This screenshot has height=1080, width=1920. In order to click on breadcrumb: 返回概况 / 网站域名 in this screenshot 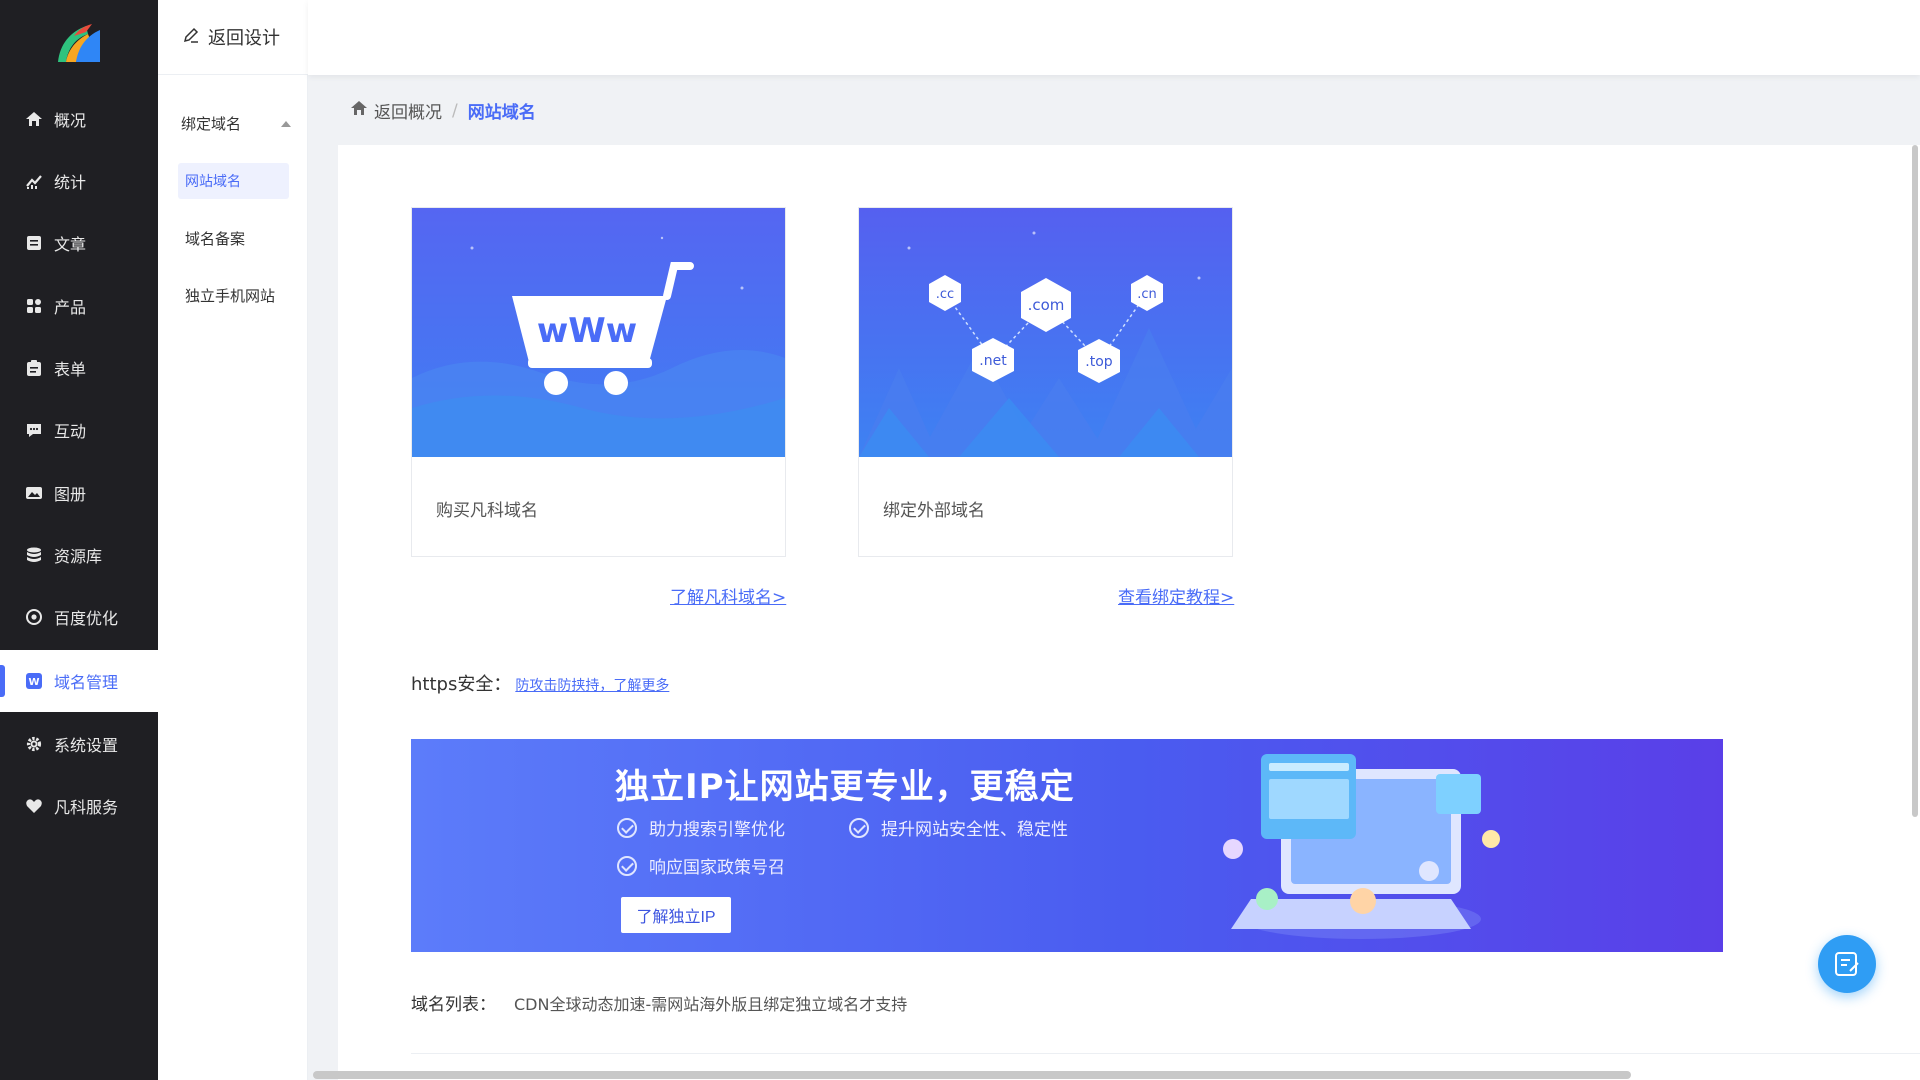, I will do `click(443, 110)`.